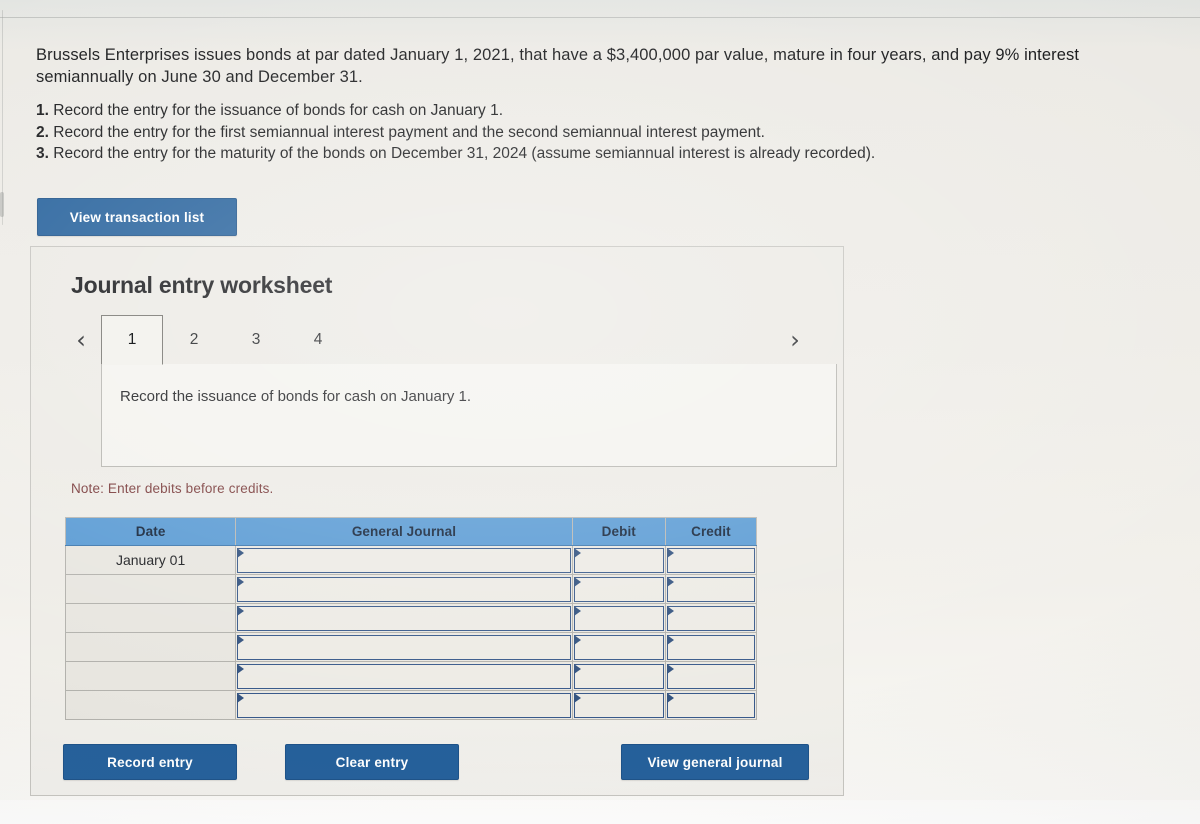 Image resolution: width=1200 pixels, height=824 pixels. What do you see at coordinates (202, 285) in the screenshot?
I see `worksheet-title: Journal entry worksheet` at bounding box center [202, 285].